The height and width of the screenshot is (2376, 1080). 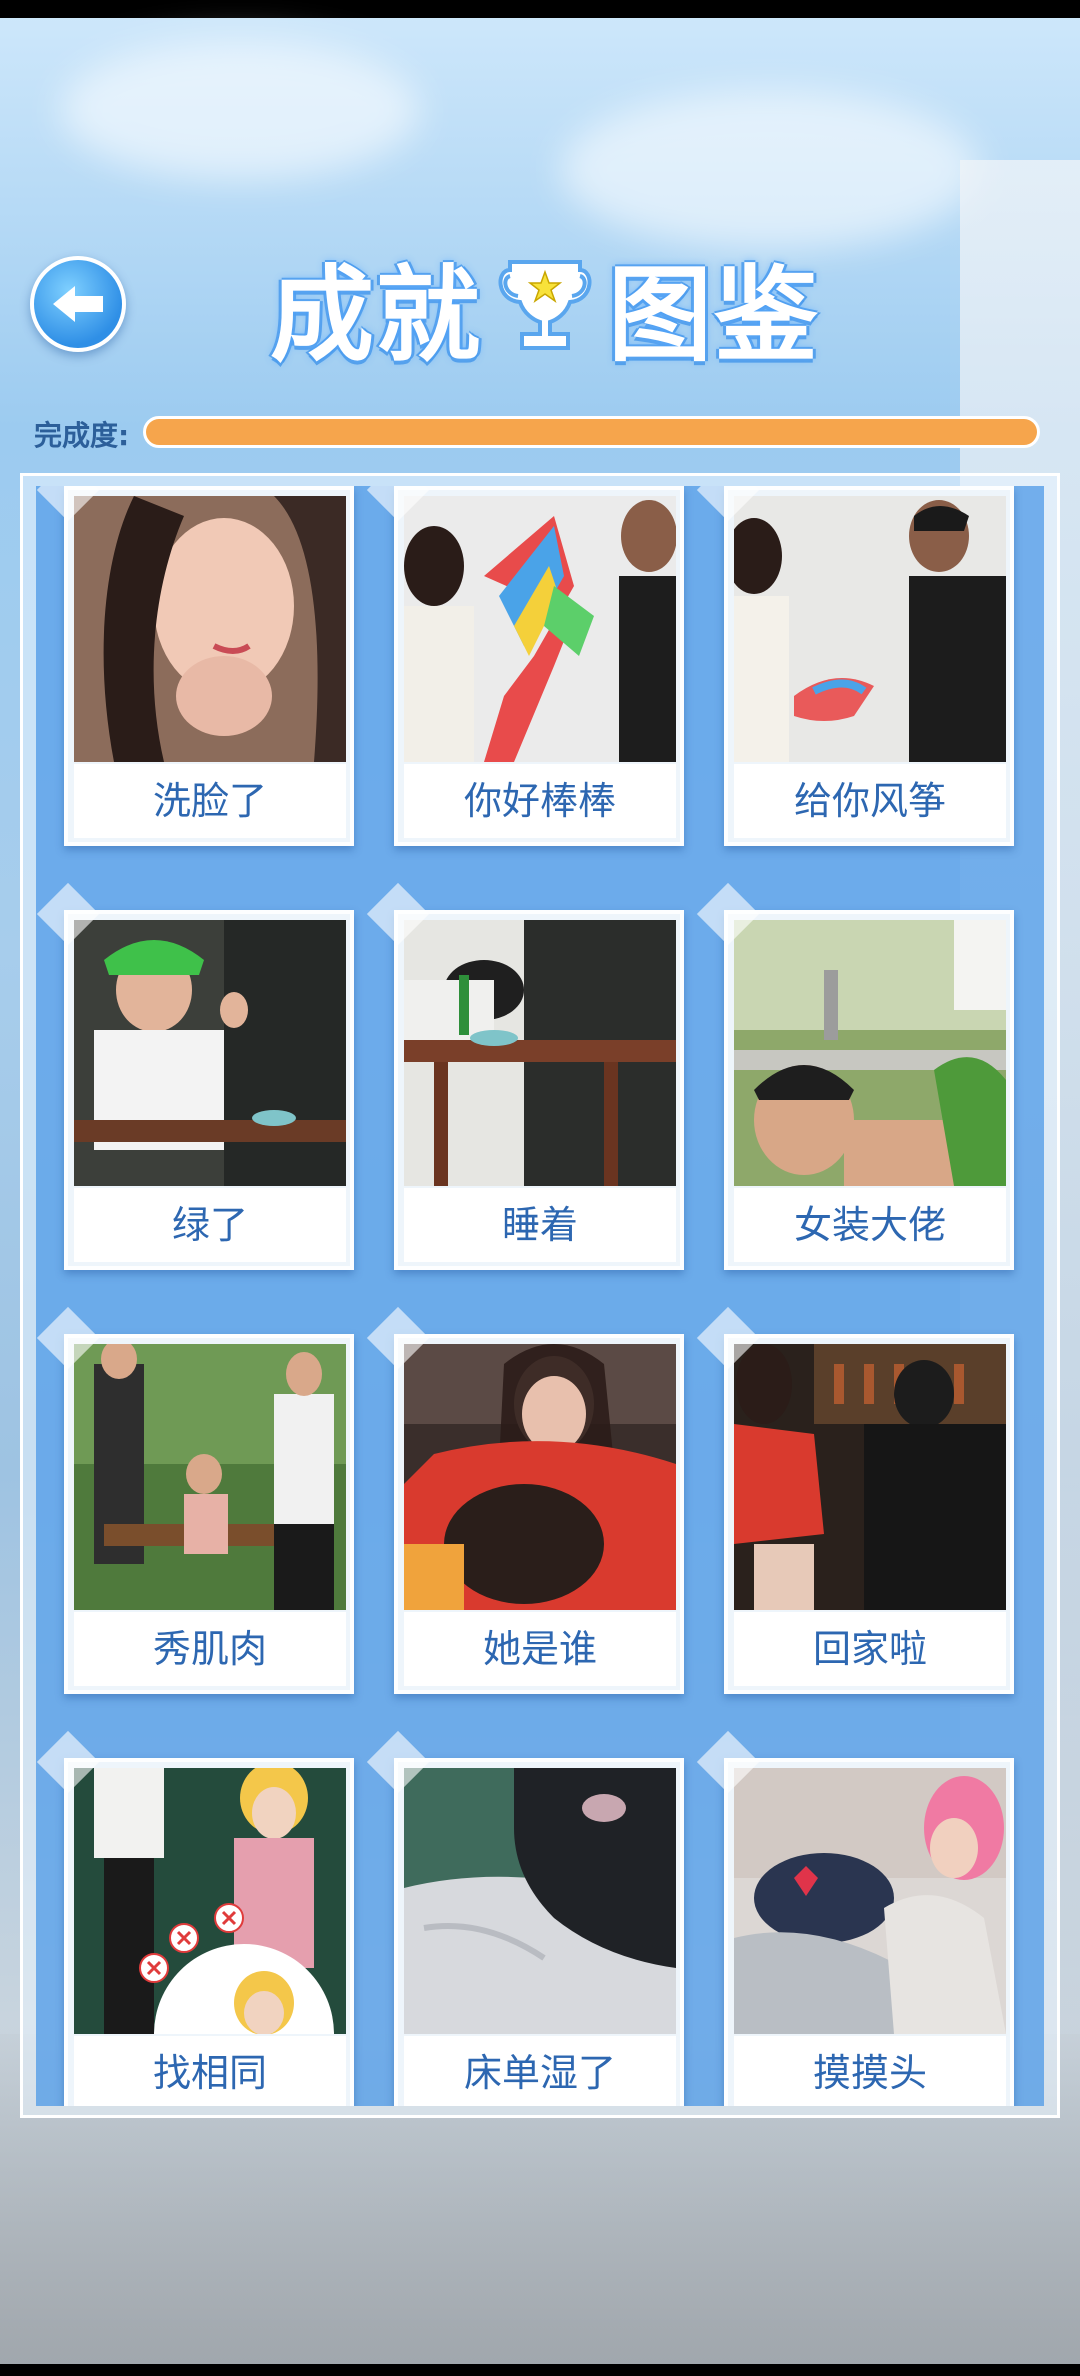 I want to click on achievement-card: 床单湿了, so click(x=525, y=1918).